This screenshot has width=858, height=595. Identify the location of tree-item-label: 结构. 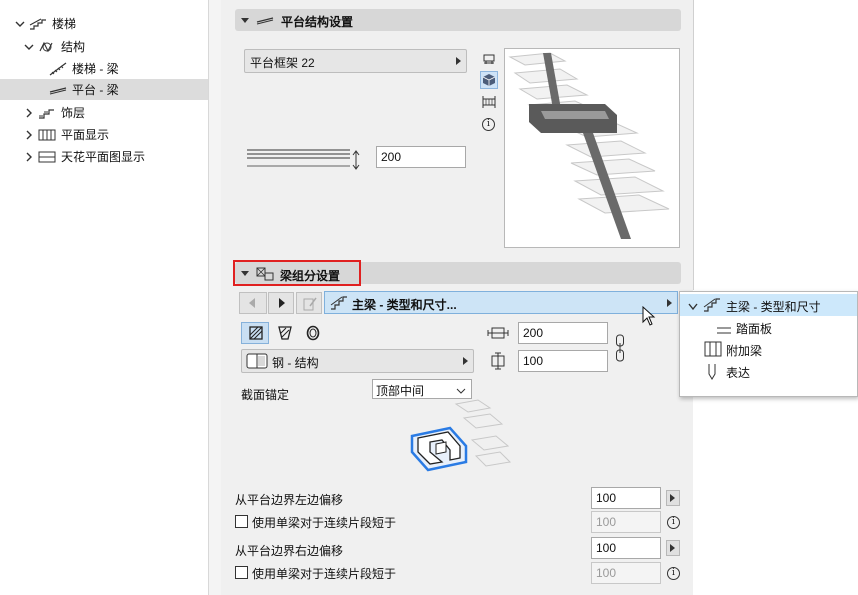
(73, 47).